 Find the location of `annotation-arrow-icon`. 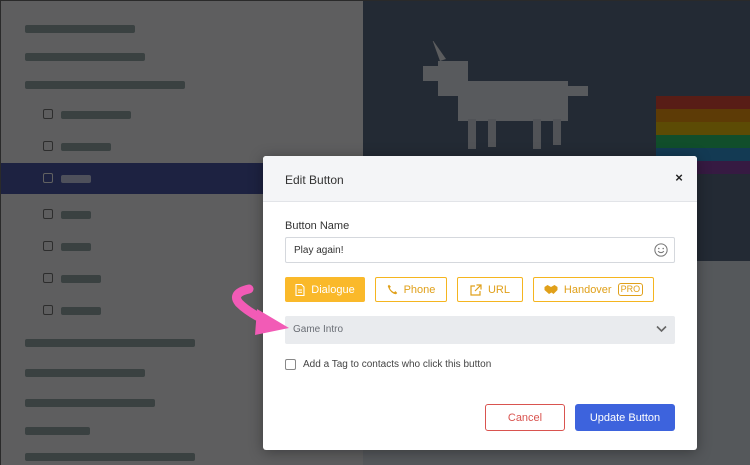

annotation-arrow-icon is located at coordinates (260, 309).